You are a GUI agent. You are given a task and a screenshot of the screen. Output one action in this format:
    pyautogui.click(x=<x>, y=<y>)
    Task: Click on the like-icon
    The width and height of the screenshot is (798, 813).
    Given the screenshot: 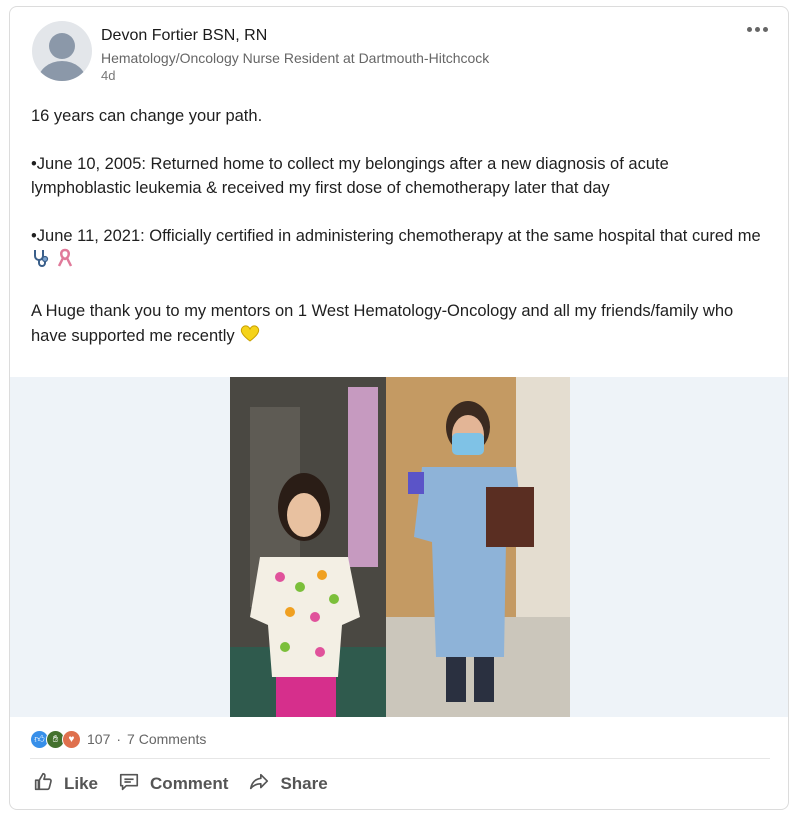 What is the action you would take?
    pyautogui.click(x=48, y=784)
    